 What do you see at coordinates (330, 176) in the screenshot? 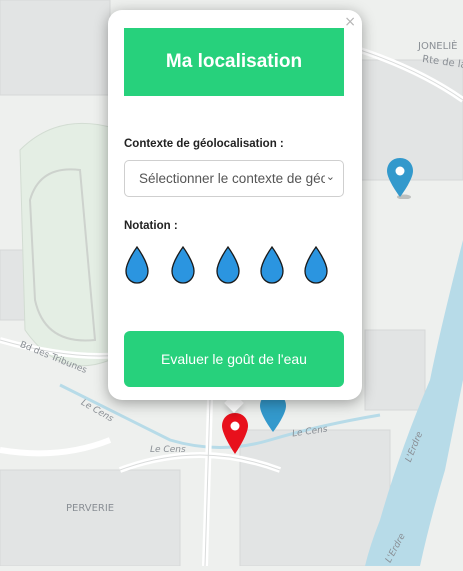
I see `chevron-down-icon: ⌄` at bounding box center [330, 176].